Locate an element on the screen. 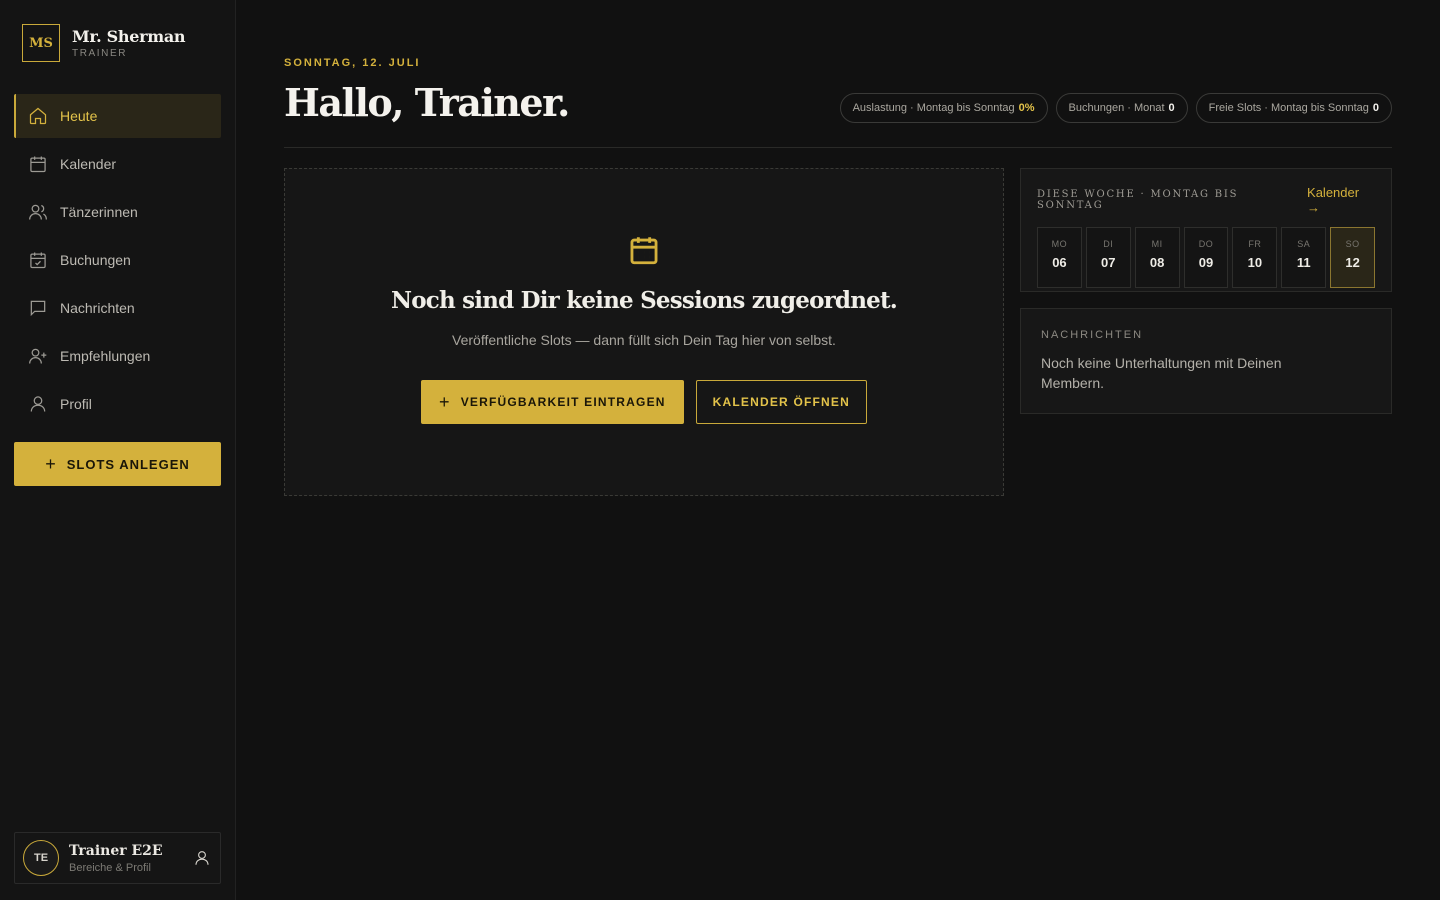 The width and height of the screenshot is (1440, 900). sidebar-item-label: Buchungen is located at coordinates (95, 260).